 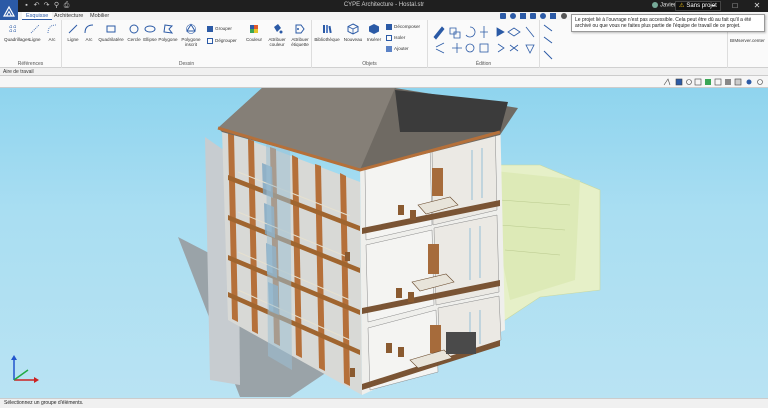 I want to click on add-button: Ajouter, so click(x=397, y=48).